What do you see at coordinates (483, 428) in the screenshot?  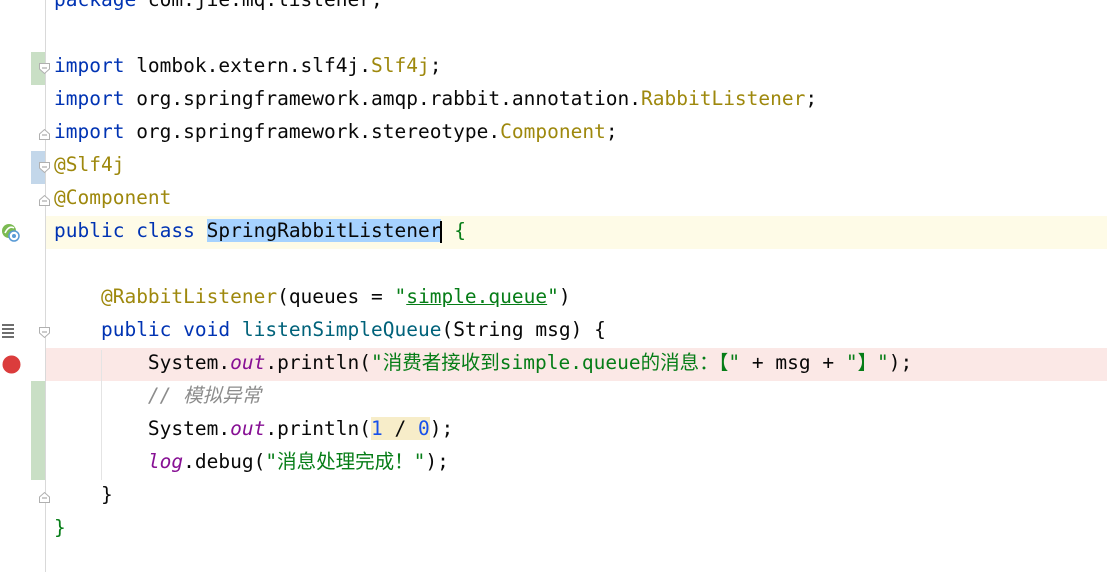 I see `code-line: System.out.println(1 / 0);` at bounding box center [483, 428].